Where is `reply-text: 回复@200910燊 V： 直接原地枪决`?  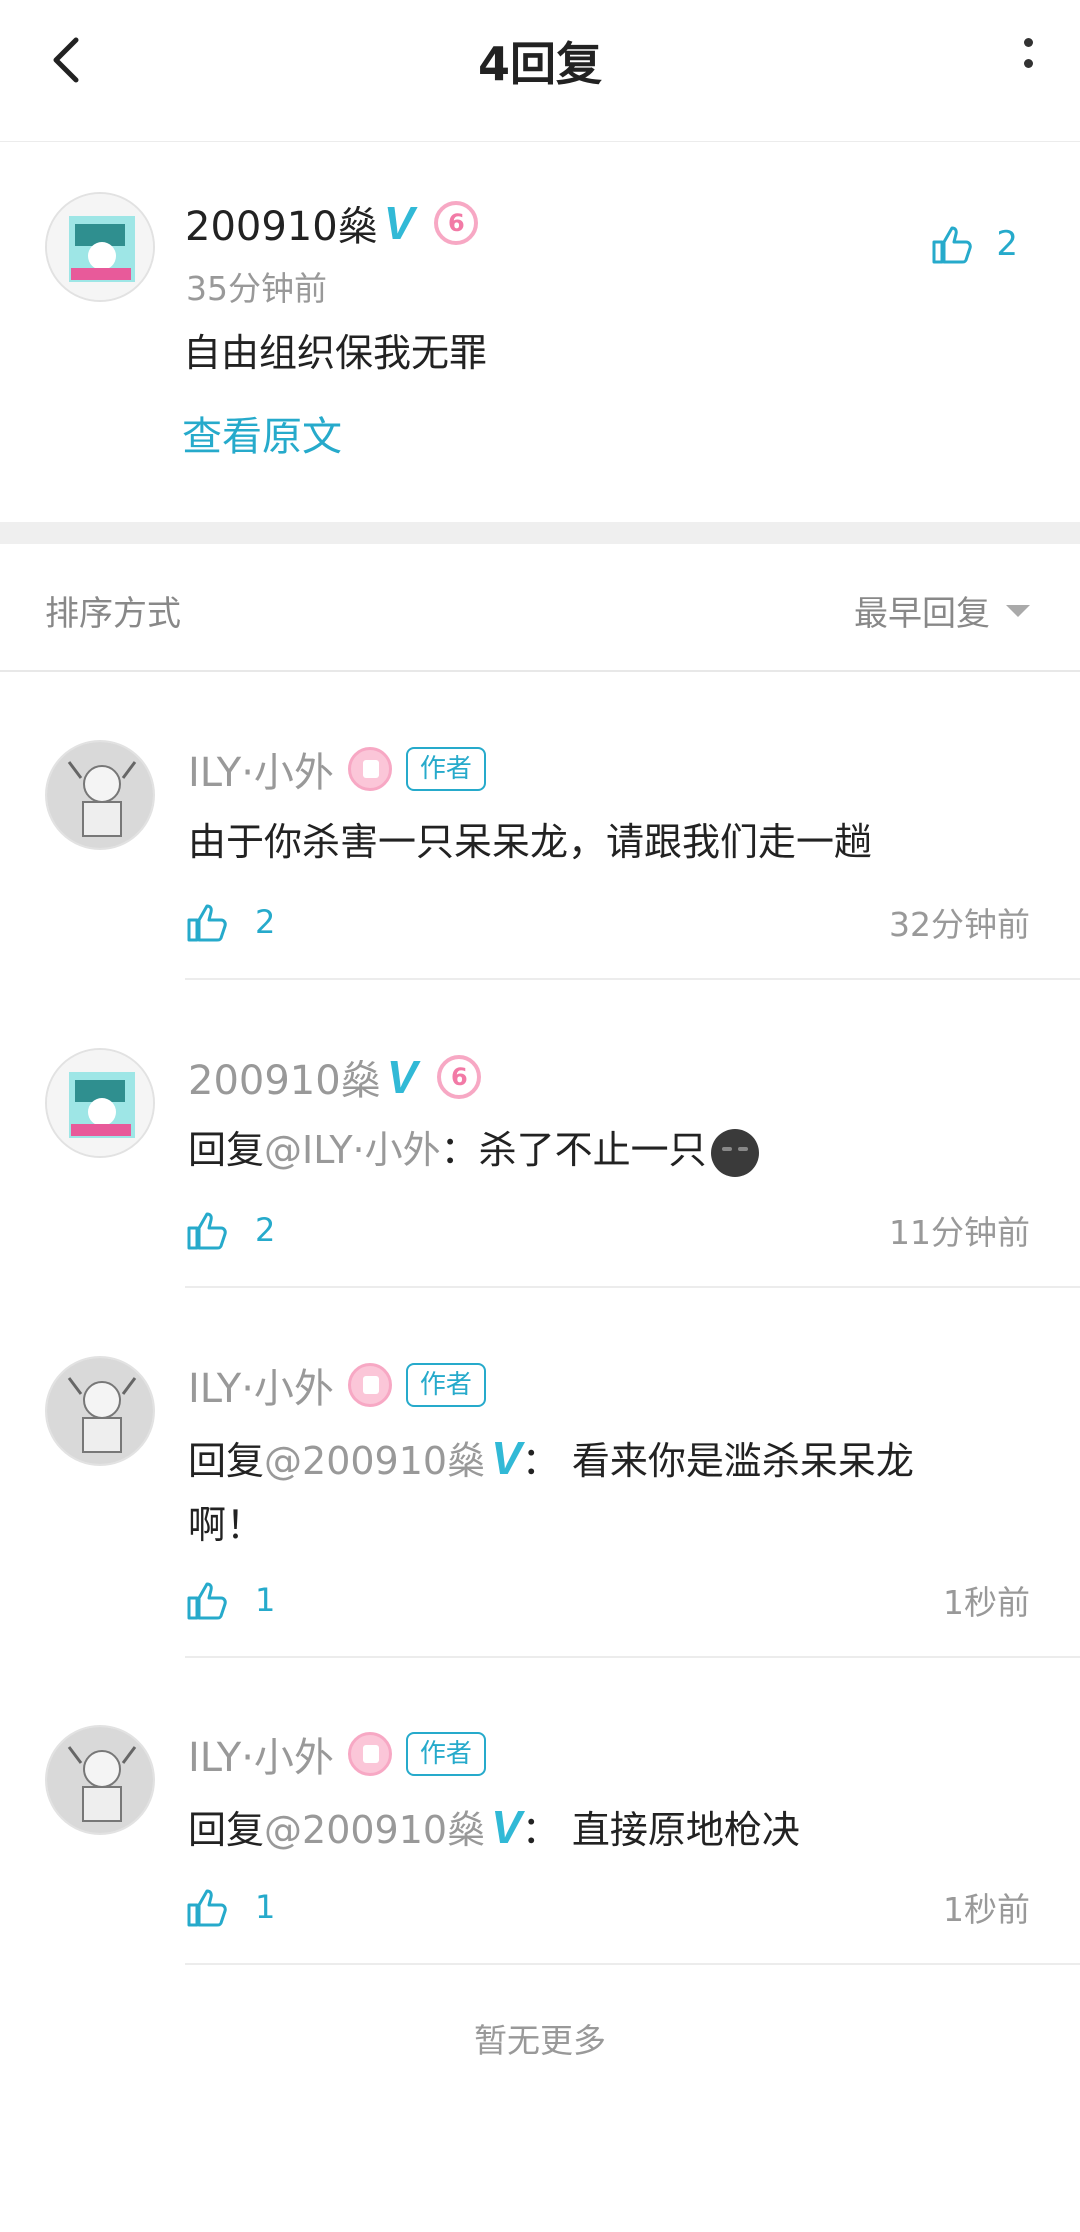 reply-text: 回复@200910燊 V： 直接原地枪决 is located at coordinates (603, 1828).